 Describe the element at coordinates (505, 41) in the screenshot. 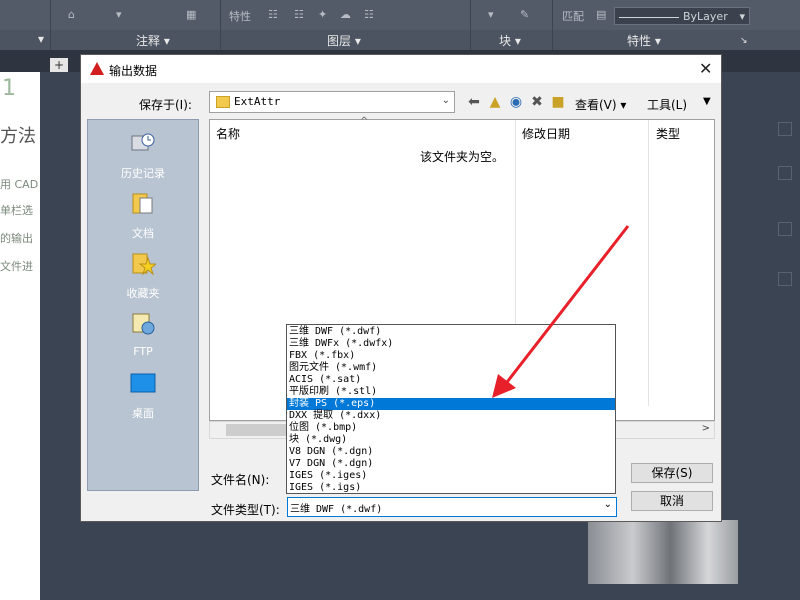

I see `panel-block-label: 块` at that location.